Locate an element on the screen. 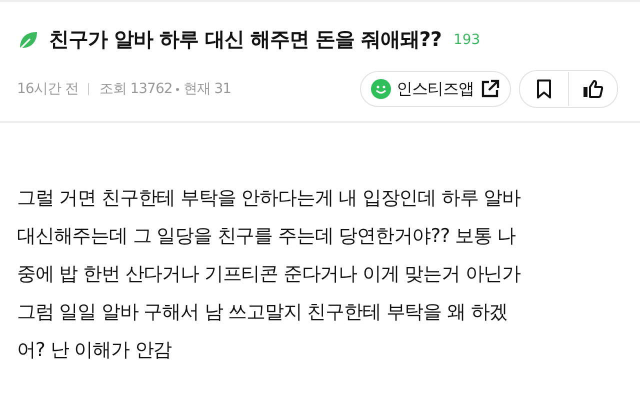 Image resolution: width=640 pixels, height=407 pixels. view-count: 조회 13762 is located at coordinates (135, 89).